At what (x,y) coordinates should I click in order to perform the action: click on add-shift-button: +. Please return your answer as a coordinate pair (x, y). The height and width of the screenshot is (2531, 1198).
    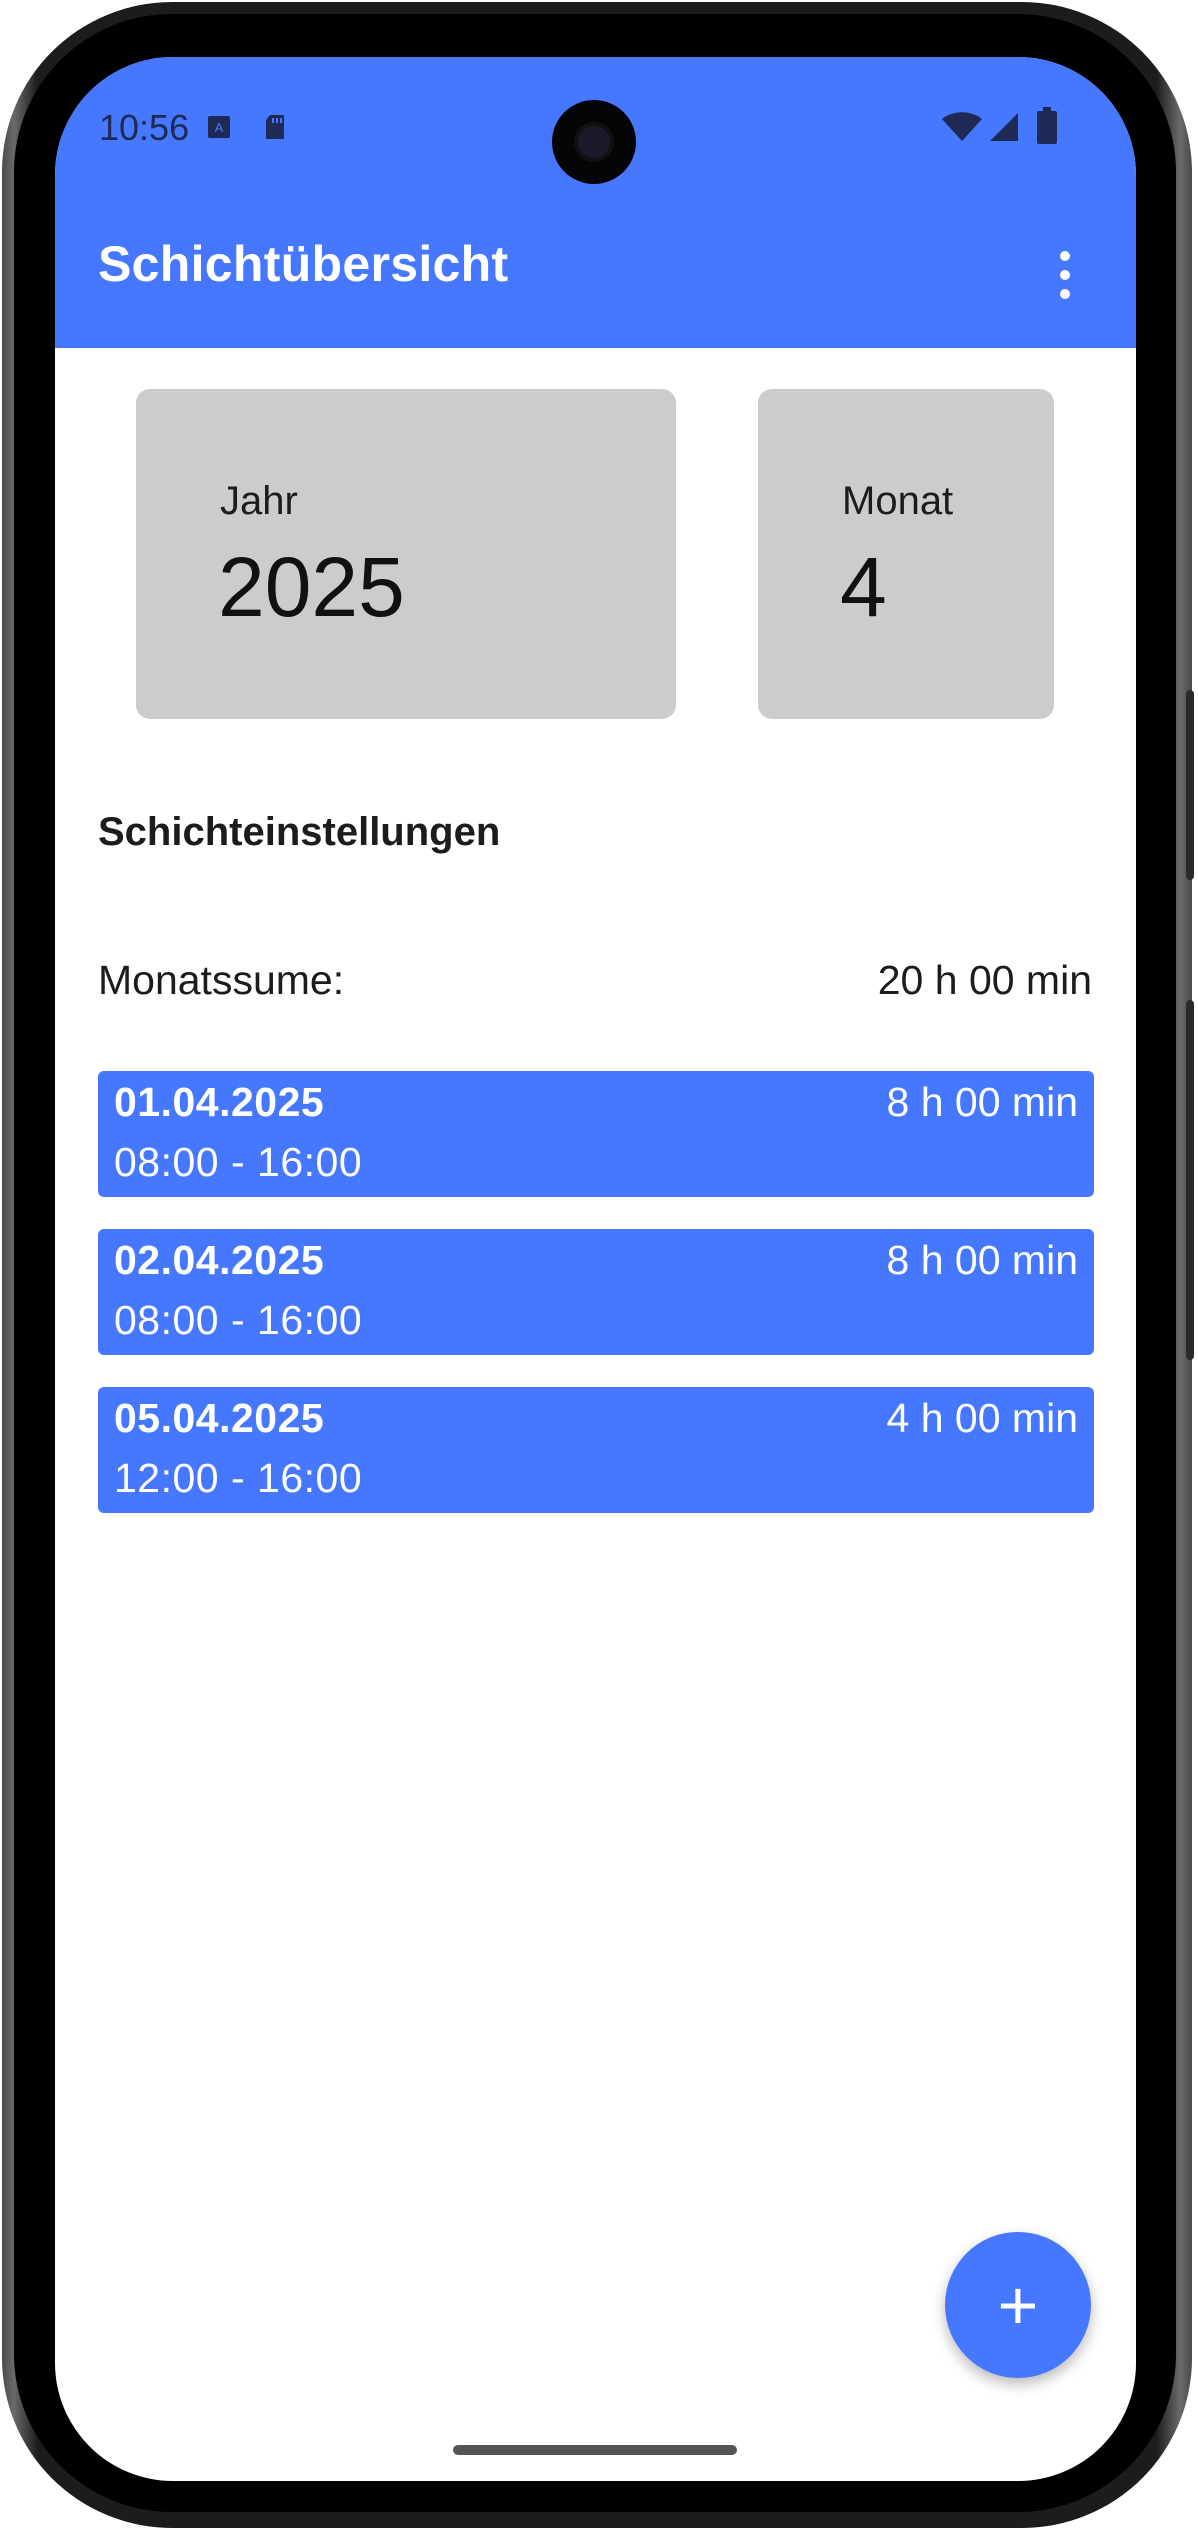
    Looking at the image, I should click on (1018, 2305).